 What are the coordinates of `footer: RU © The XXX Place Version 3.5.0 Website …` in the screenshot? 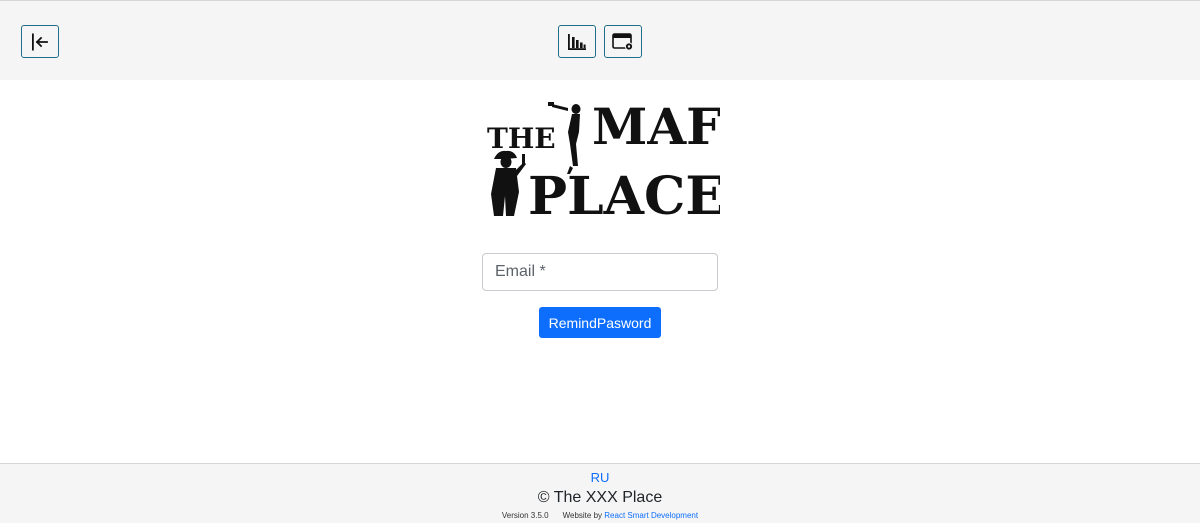 It's located at (600, 493).